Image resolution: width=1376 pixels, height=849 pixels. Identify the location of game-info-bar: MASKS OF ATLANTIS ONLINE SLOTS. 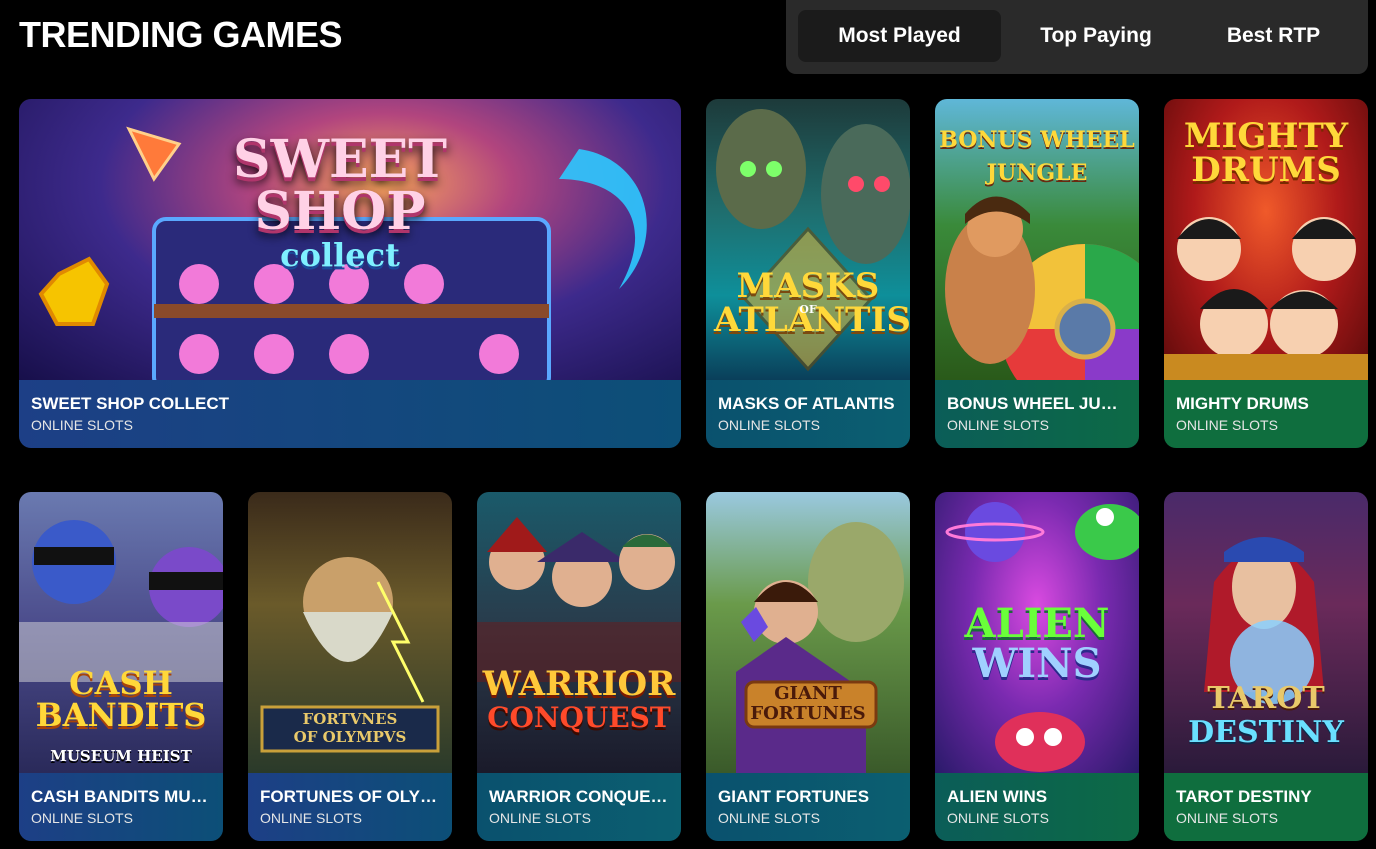
(808, 414).